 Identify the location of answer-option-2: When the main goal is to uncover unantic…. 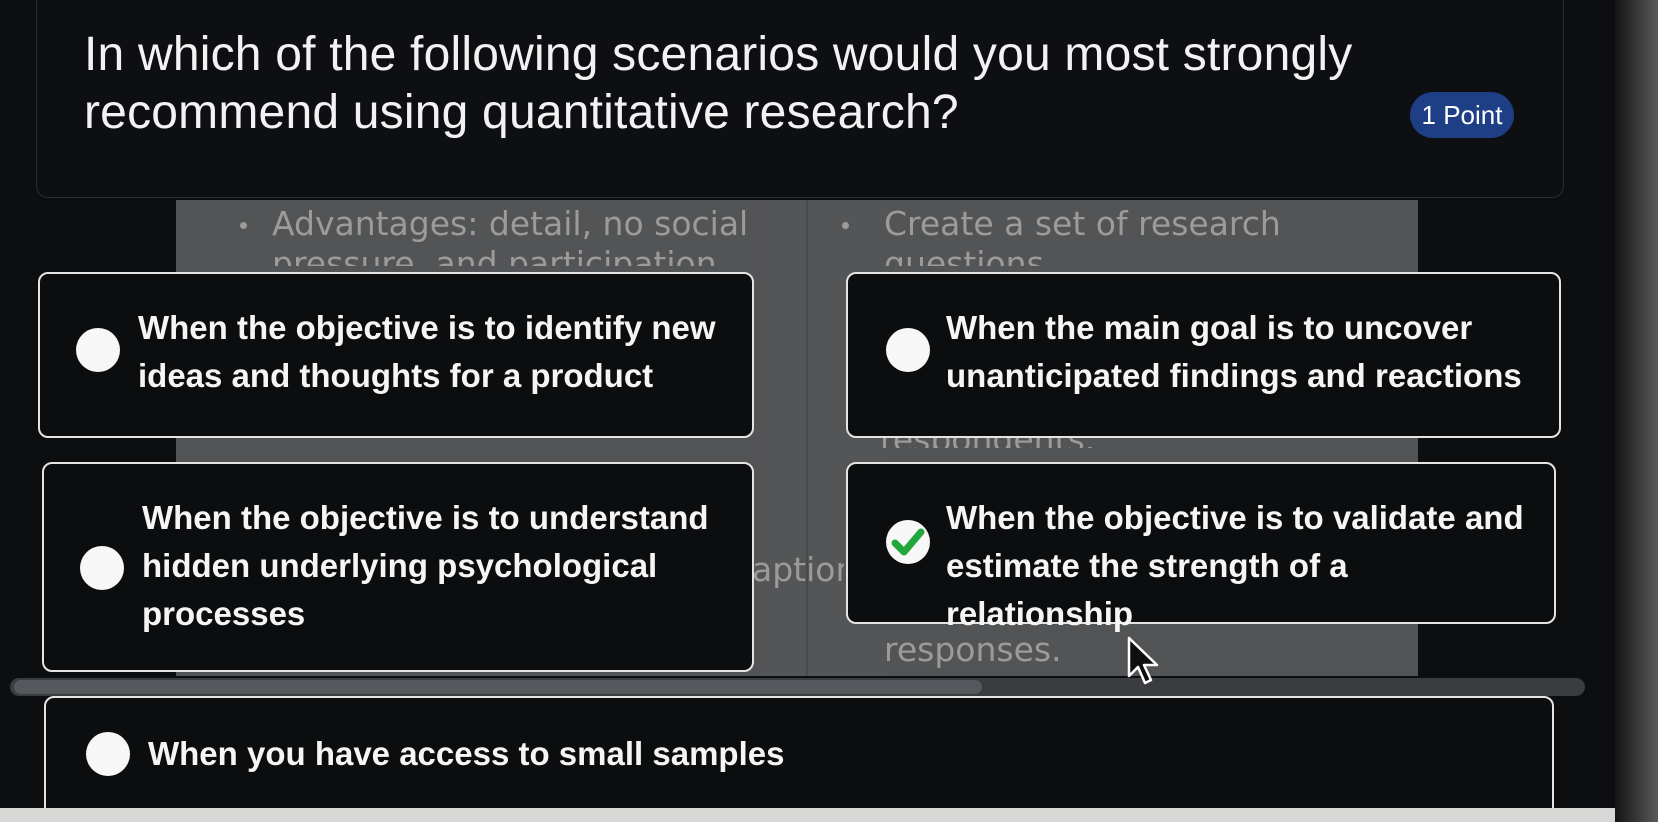
(1203, 355).